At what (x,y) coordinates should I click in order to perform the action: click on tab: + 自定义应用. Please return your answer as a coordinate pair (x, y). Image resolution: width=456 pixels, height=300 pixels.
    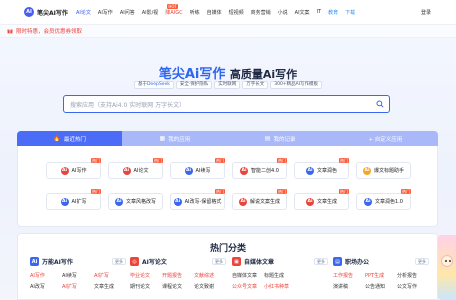
    Looking at the image, I should click on (385, 138).